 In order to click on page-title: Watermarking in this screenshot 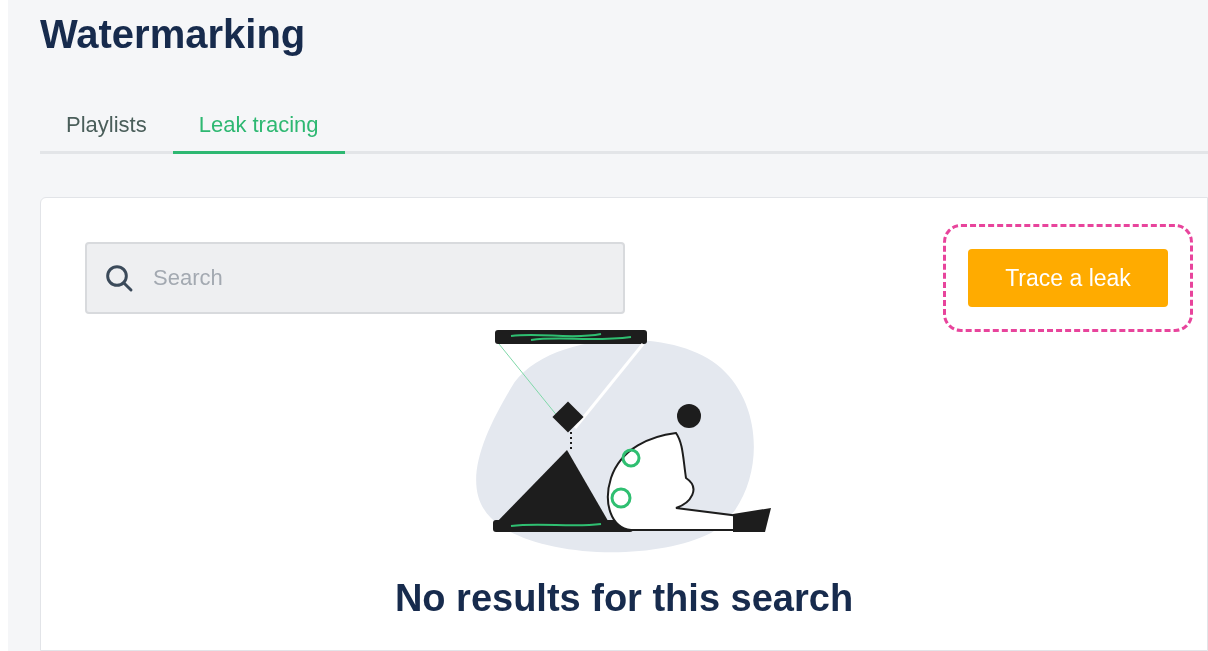, I will do `click(173, 34)`.